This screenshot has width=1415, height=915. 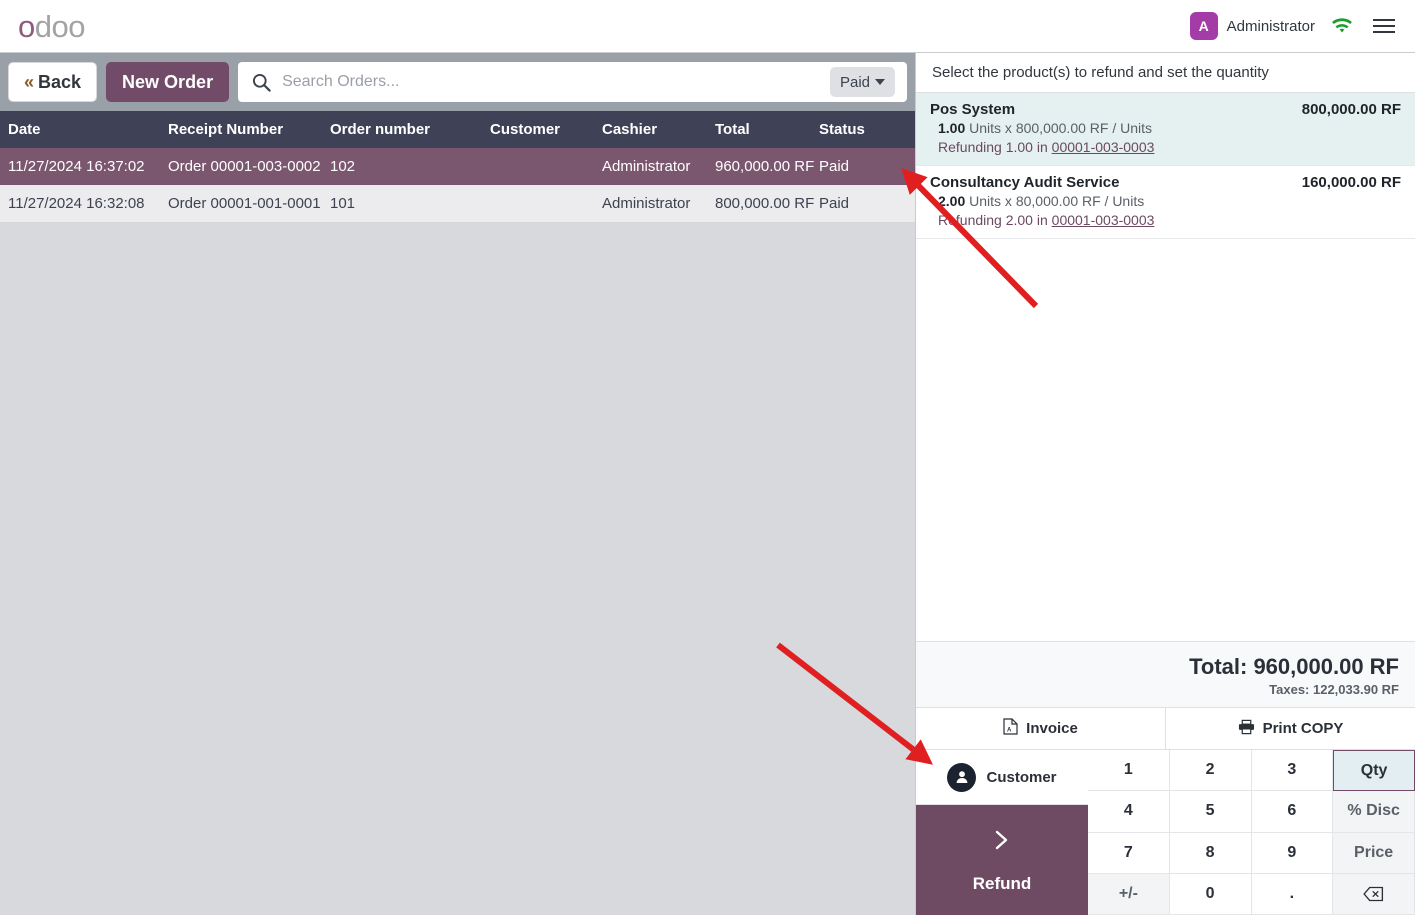 What do you see at coordinates (84, 166) in the screenshot?
I see `cell-date: 11/27/2024 16:37:02` at bounding box center [84, 166].